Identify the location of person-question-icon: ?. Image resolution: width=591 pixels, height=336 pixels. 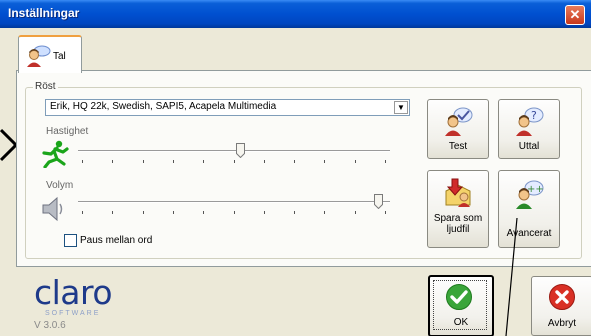
(529, 123).